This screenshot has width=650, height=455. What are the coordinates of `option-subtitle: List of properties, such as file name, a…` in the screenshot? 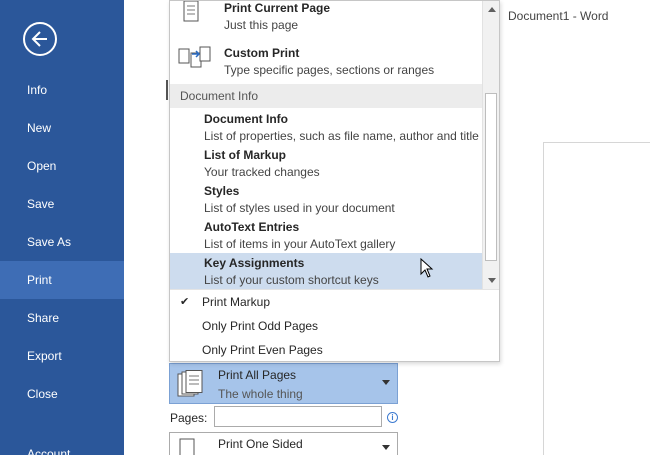 It's located at (341, 136).